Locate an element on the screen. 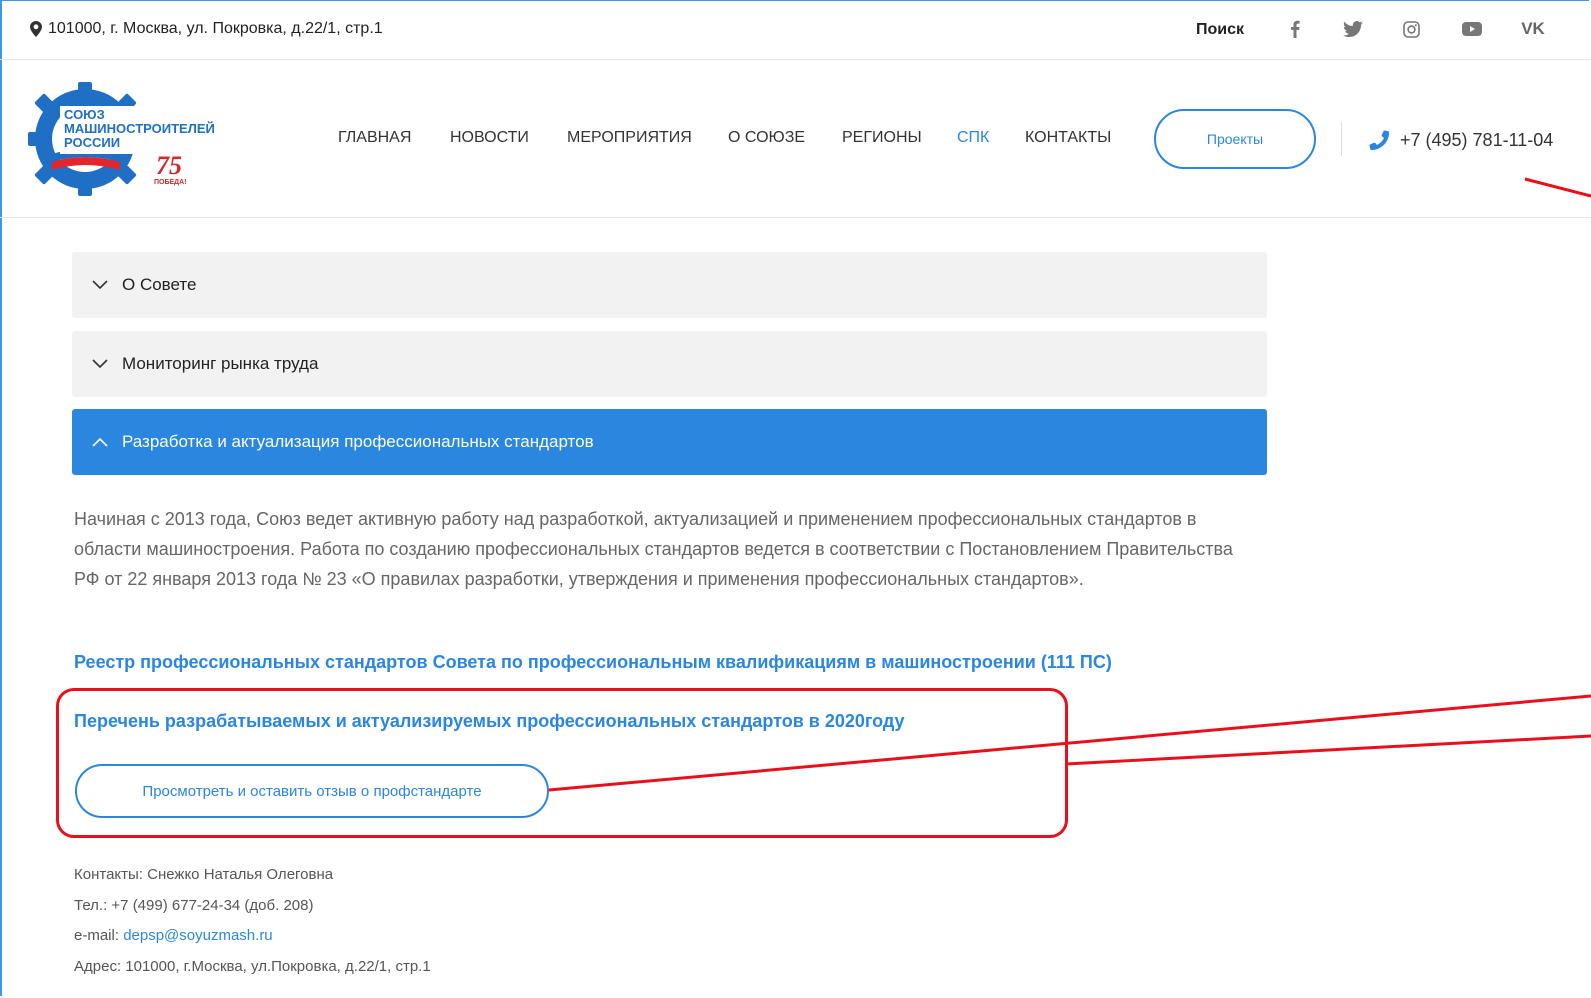 Image resolution: width=1591 pixels, height=998 pixels. header-phone: +7 (495) 781-11-04 is located at coordinates (1460, 140).